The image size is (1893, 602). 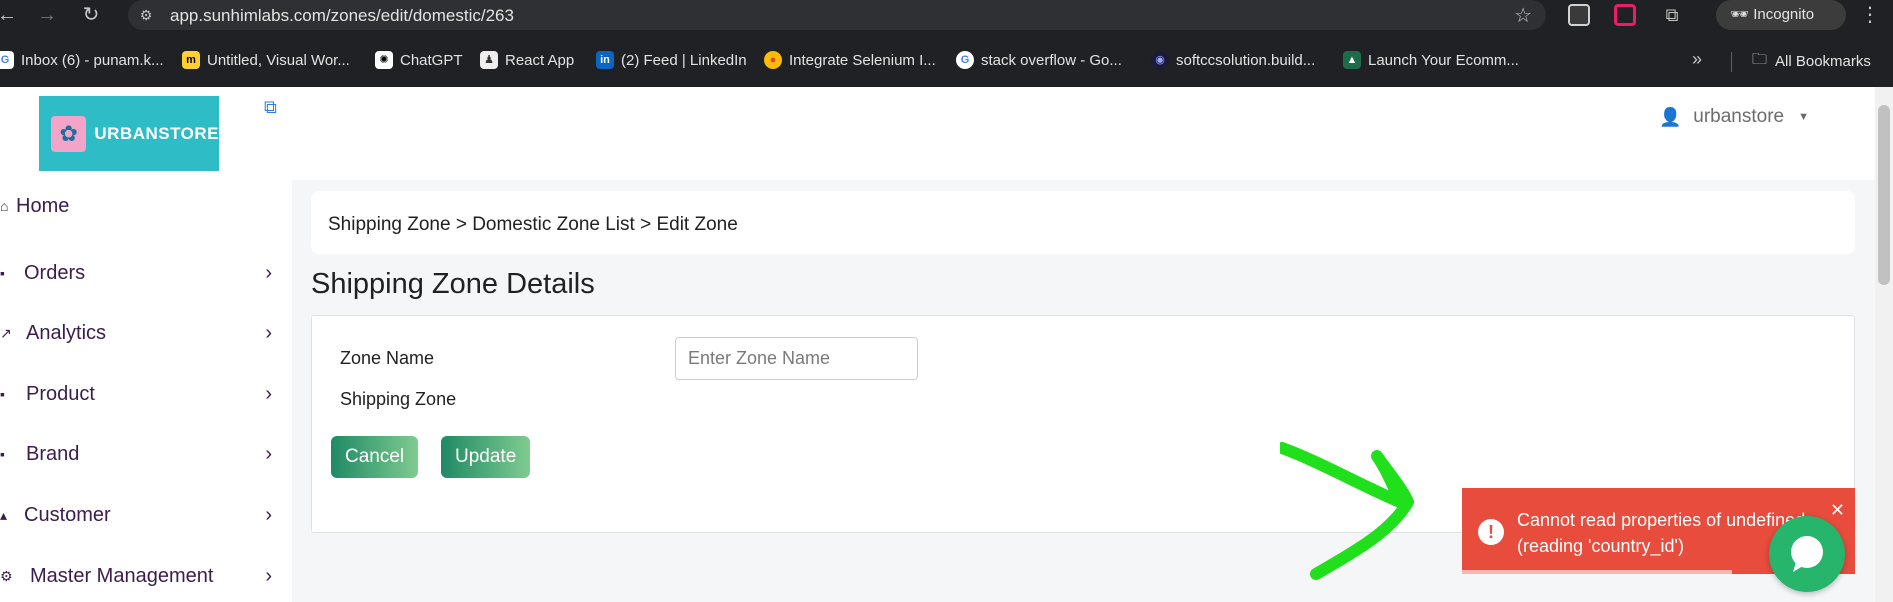 I want to click on caret-down-icon: ▼, so click(x=1803, y=117).